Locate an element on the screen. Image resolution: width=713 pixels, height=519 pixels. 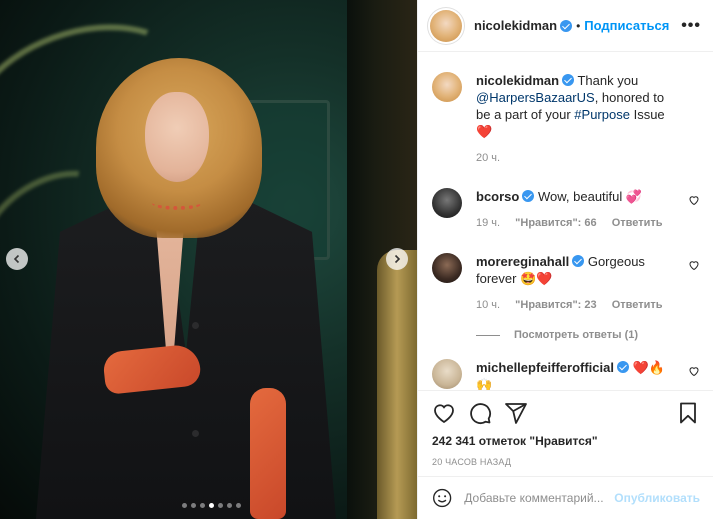
caption-text: Thank you is located at coordinates (608, 80).